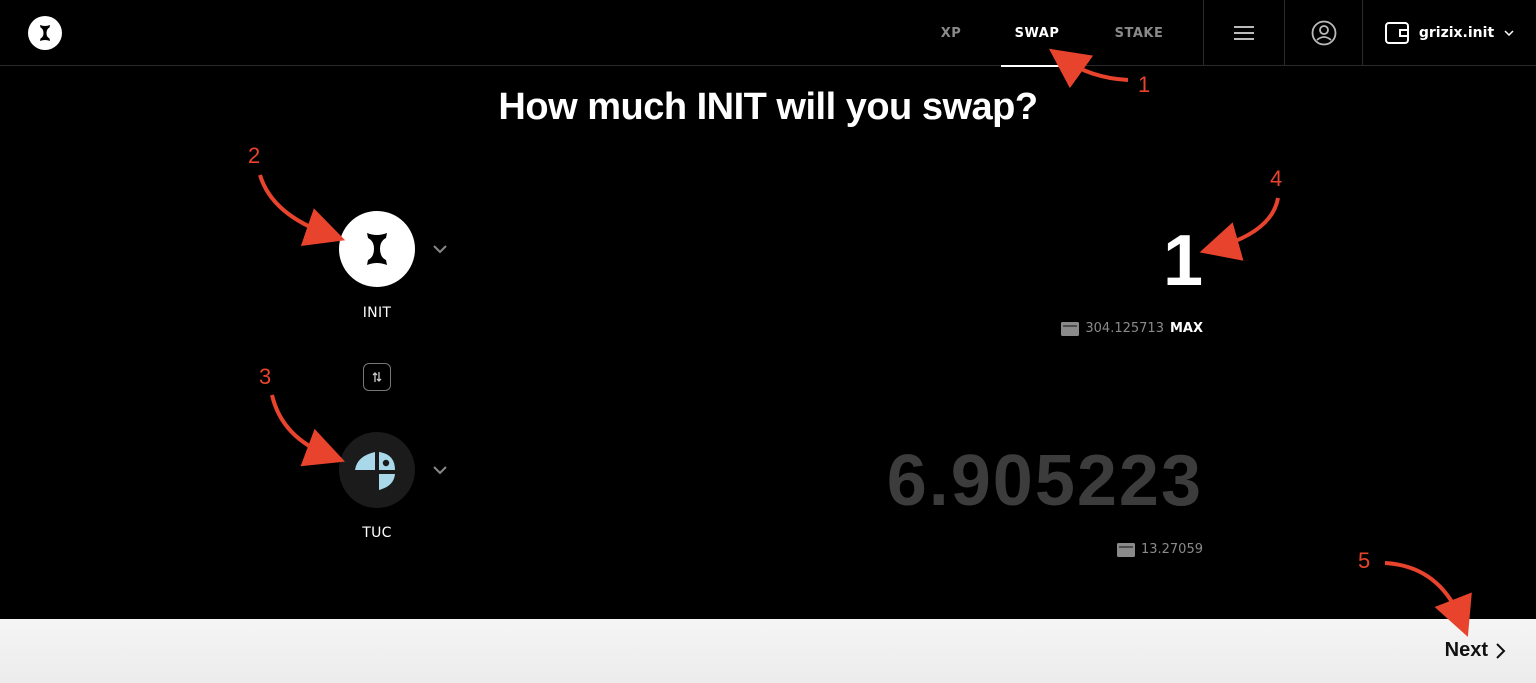 Image resolution: width=1536 pixels, height=683 pixels. I want to click on app-logo, so click(45, 33).